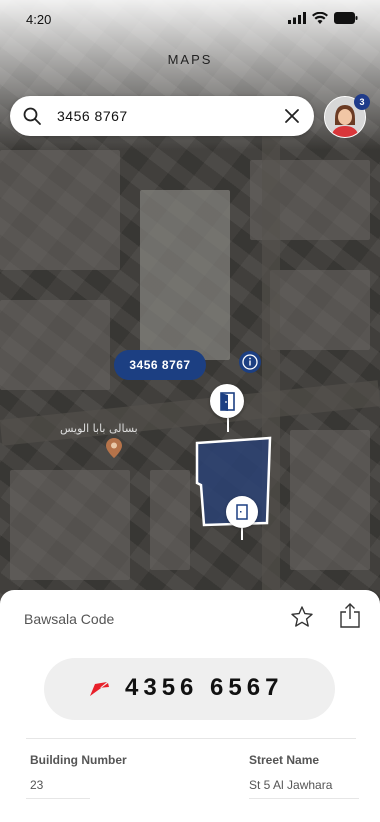 This screenshot has height=822, width=380. What do you see at coordinates (302, 617) in the screenshot?
I see `star-icon` at bounding box center [302, 617].